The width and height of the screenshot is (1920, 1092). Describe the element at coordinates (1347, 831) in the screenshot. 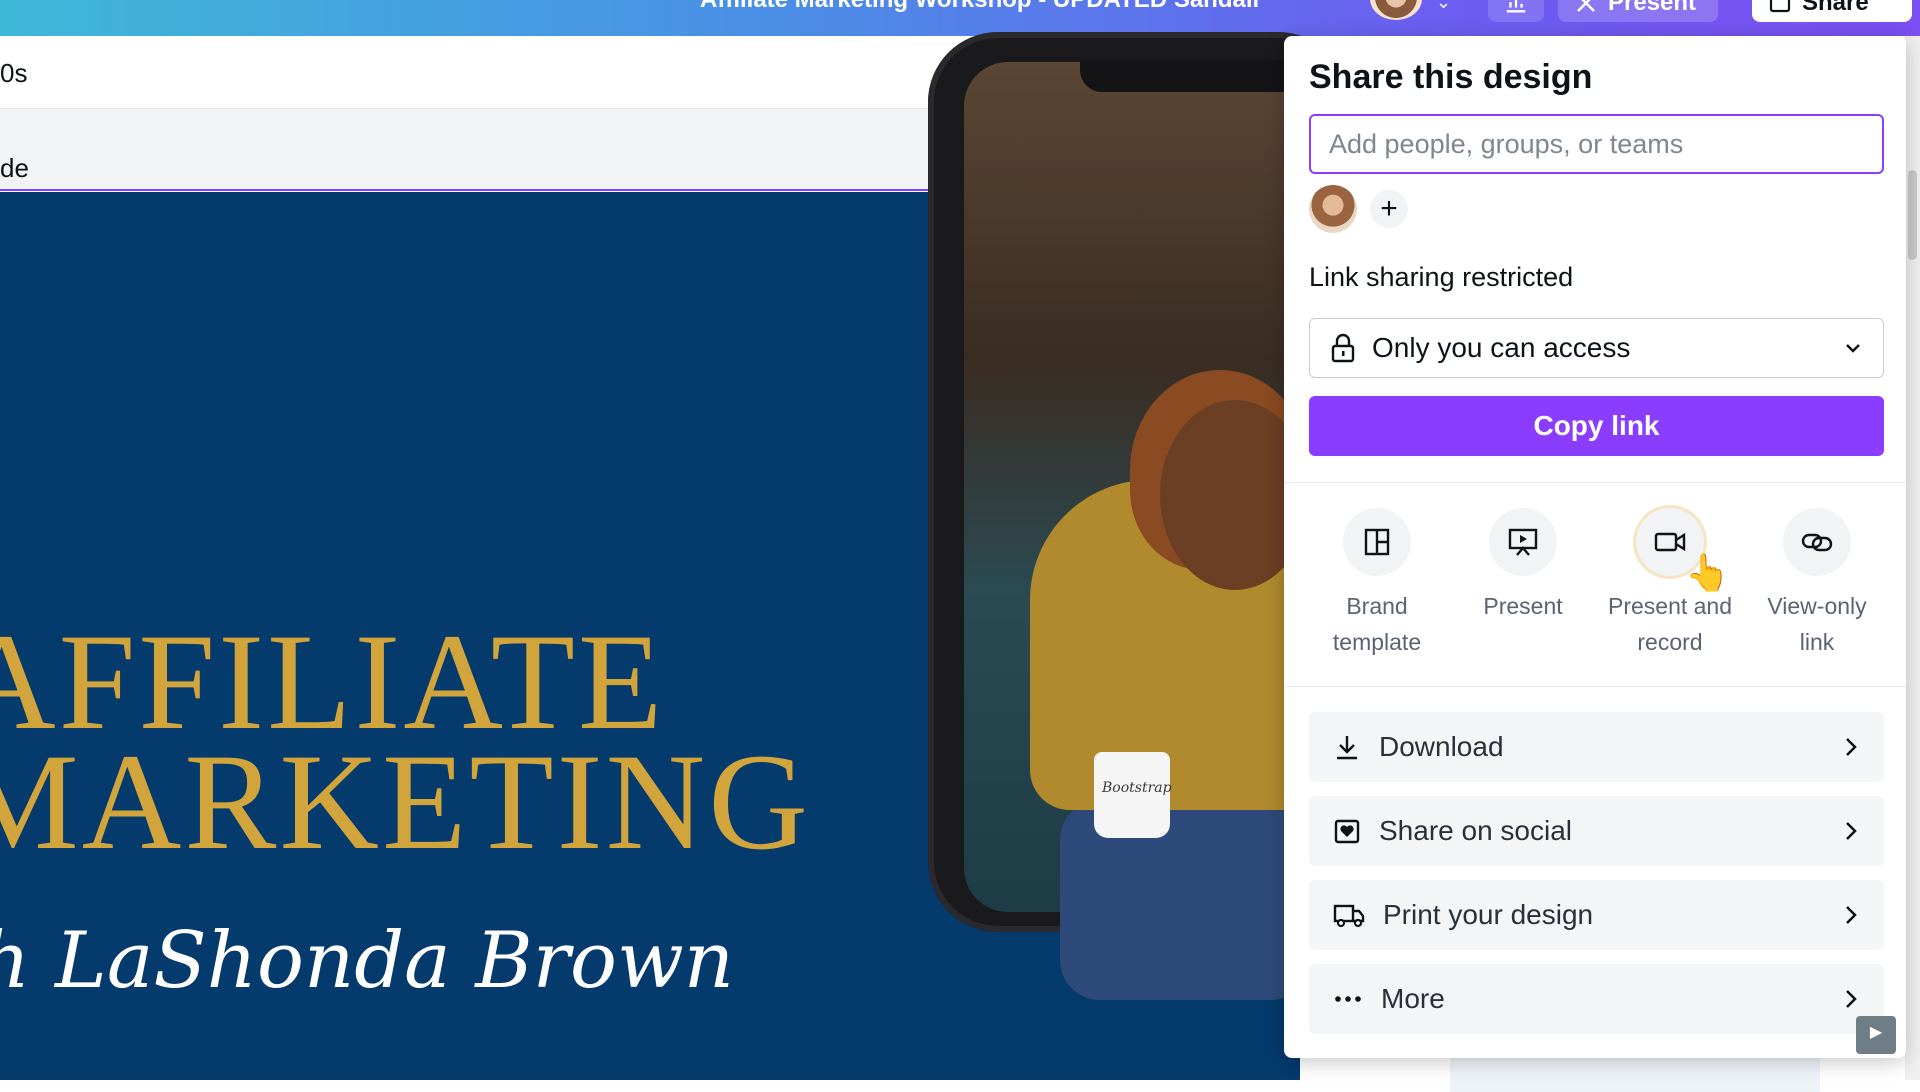

I see `heart-icon` at that location.